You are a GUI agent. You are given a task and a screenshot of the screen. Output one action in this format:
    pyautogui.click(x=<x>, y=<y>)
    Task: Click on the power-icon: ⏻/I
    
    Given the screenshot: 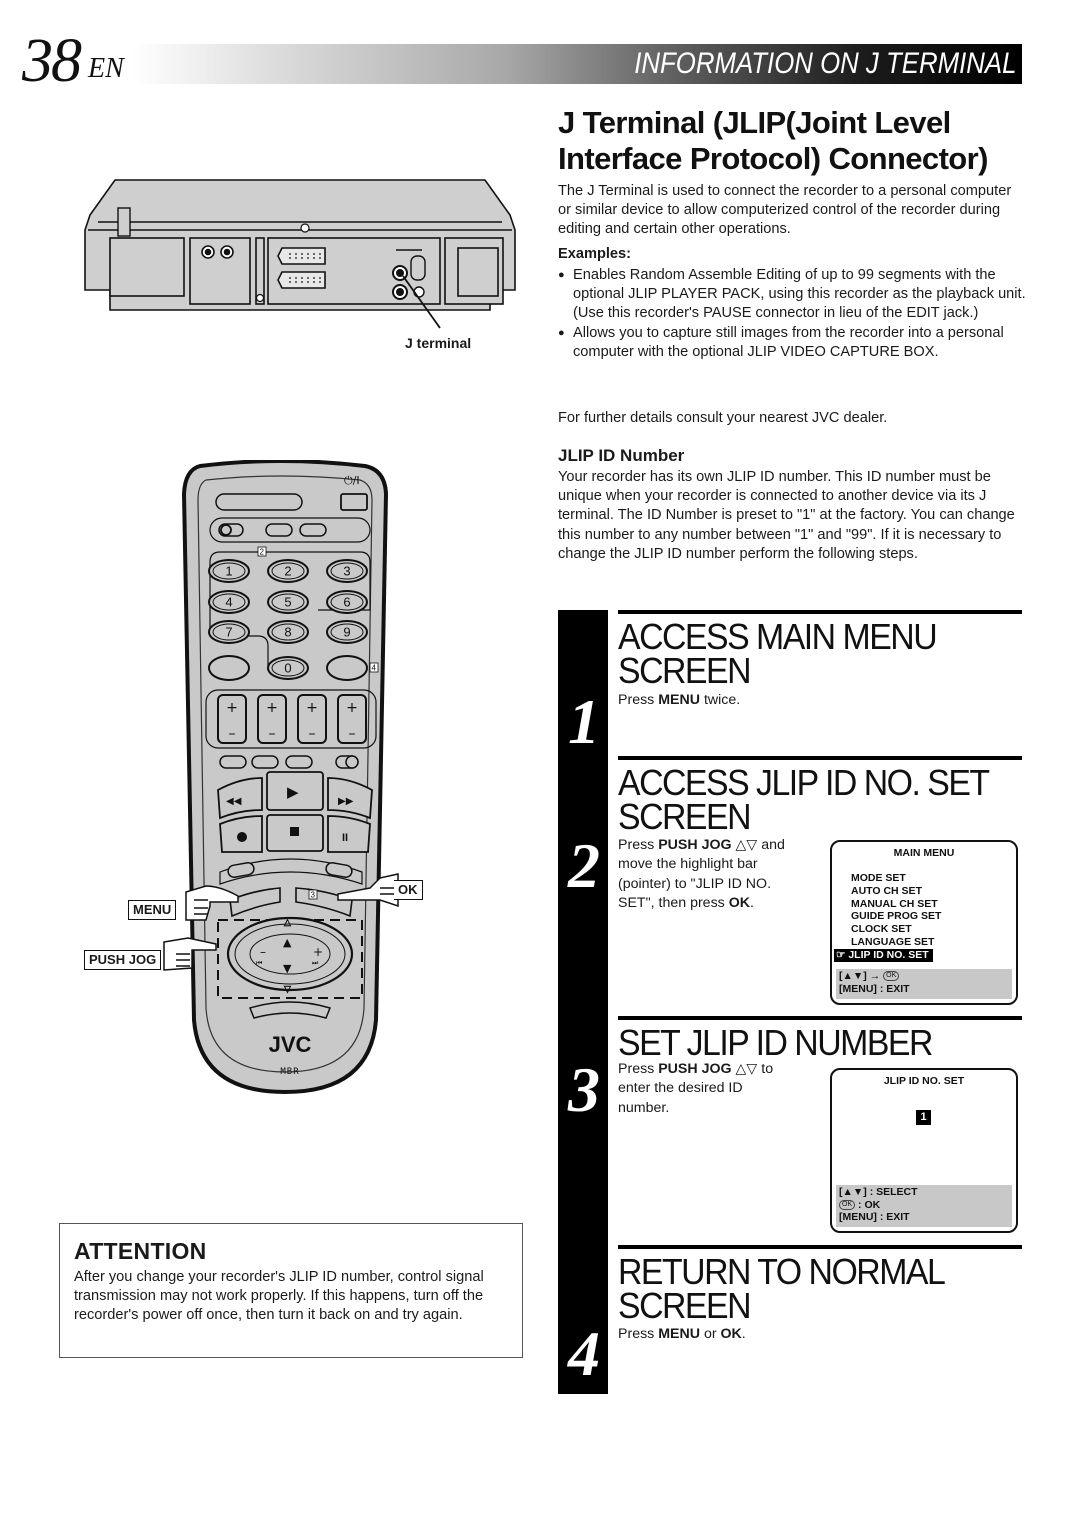 What is the action you would take?
    pyautogui.click(x=352, y=480)
    